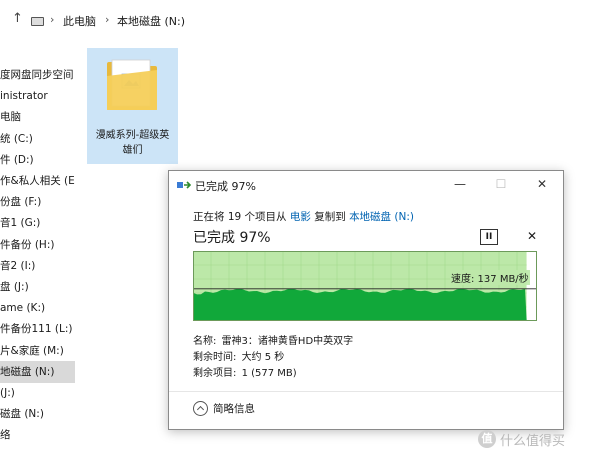 This screenshot has height=456, width=600. What do you see at coordinates (533, 441) in the screenshot?
I see `watermark-text: 什么值得买` at bounding box center [533, 441].